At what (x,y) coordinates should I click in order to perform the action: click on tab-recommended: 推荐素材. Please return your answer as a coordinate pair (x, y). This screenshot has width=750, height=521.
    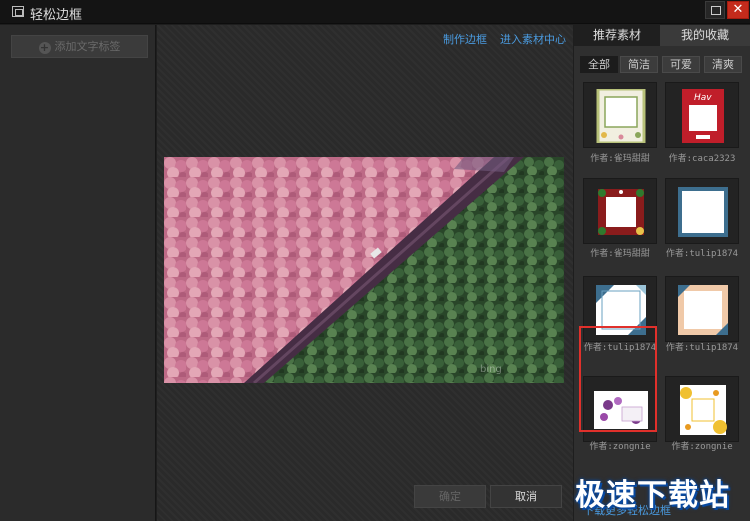
    Looking at the image, I should click on (617, 35).